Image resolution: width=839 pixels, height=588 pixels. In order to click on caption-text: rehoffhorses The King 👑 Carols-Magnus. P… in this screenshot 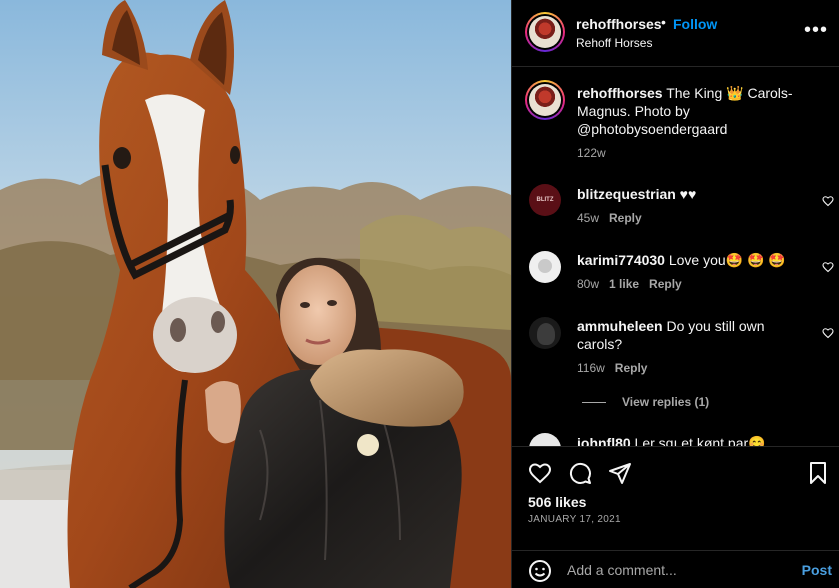, I will do `click(702, 111)`.